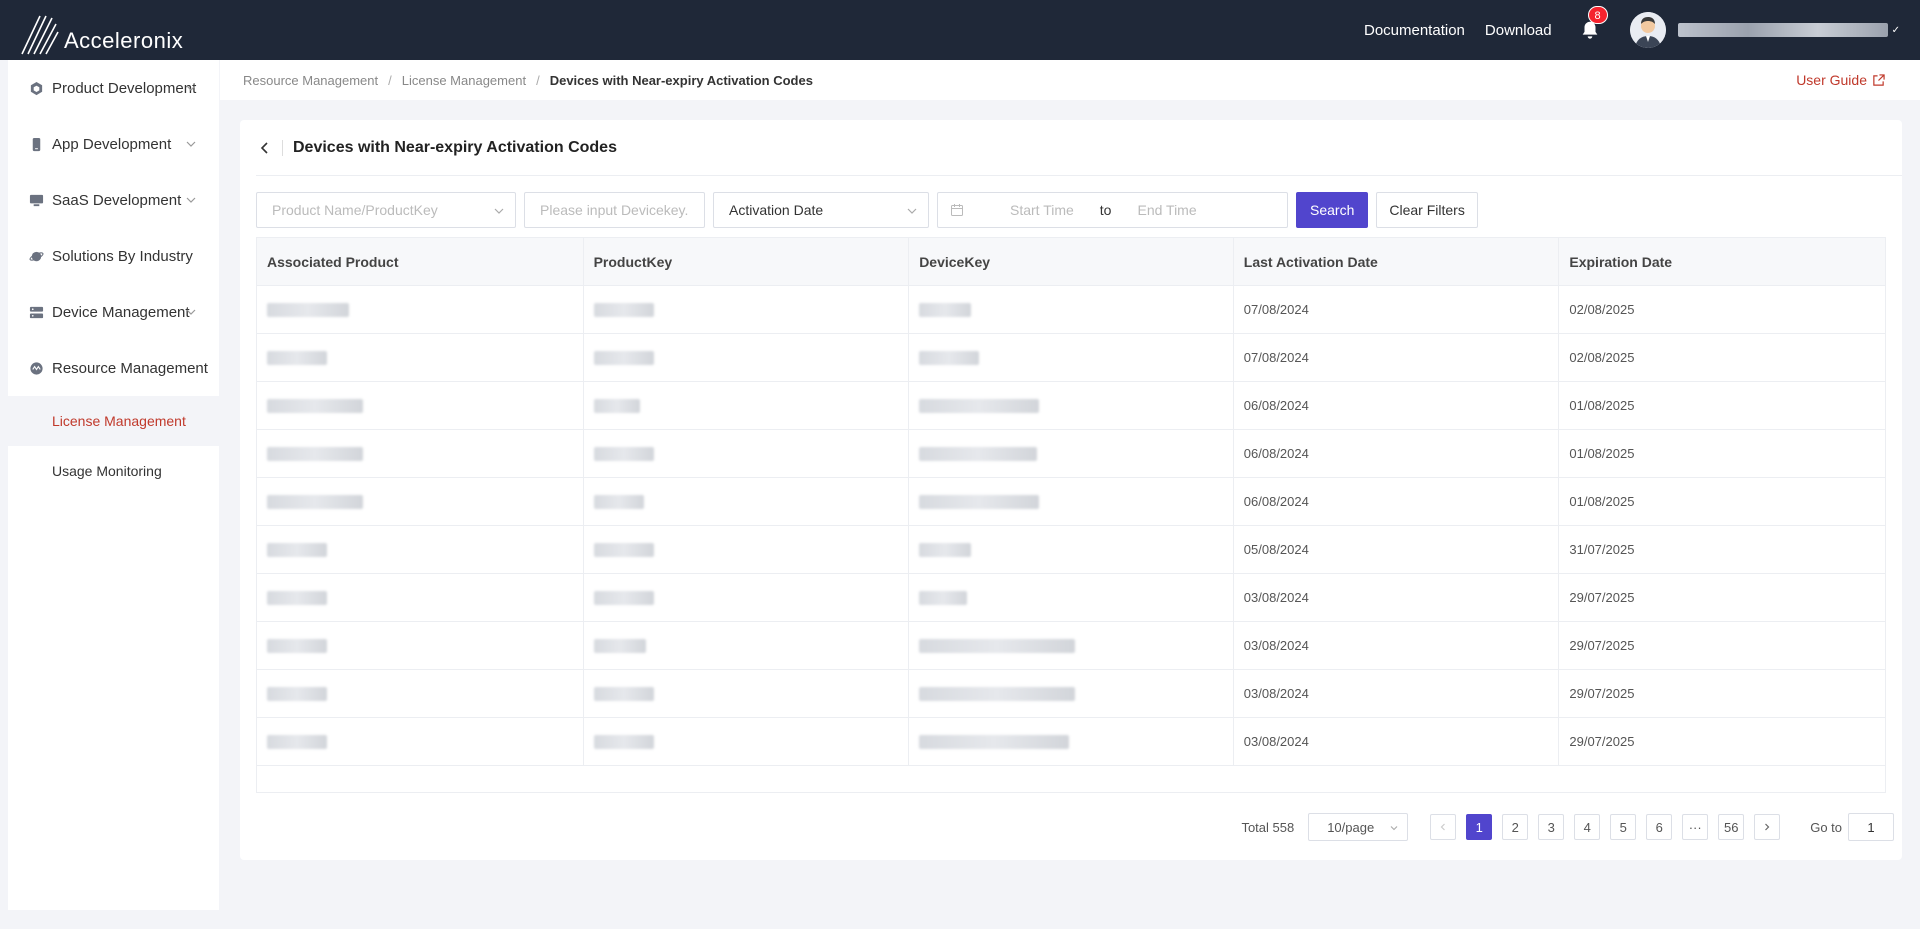  I want to click on notification-badge: 8, so click(1597, 15).